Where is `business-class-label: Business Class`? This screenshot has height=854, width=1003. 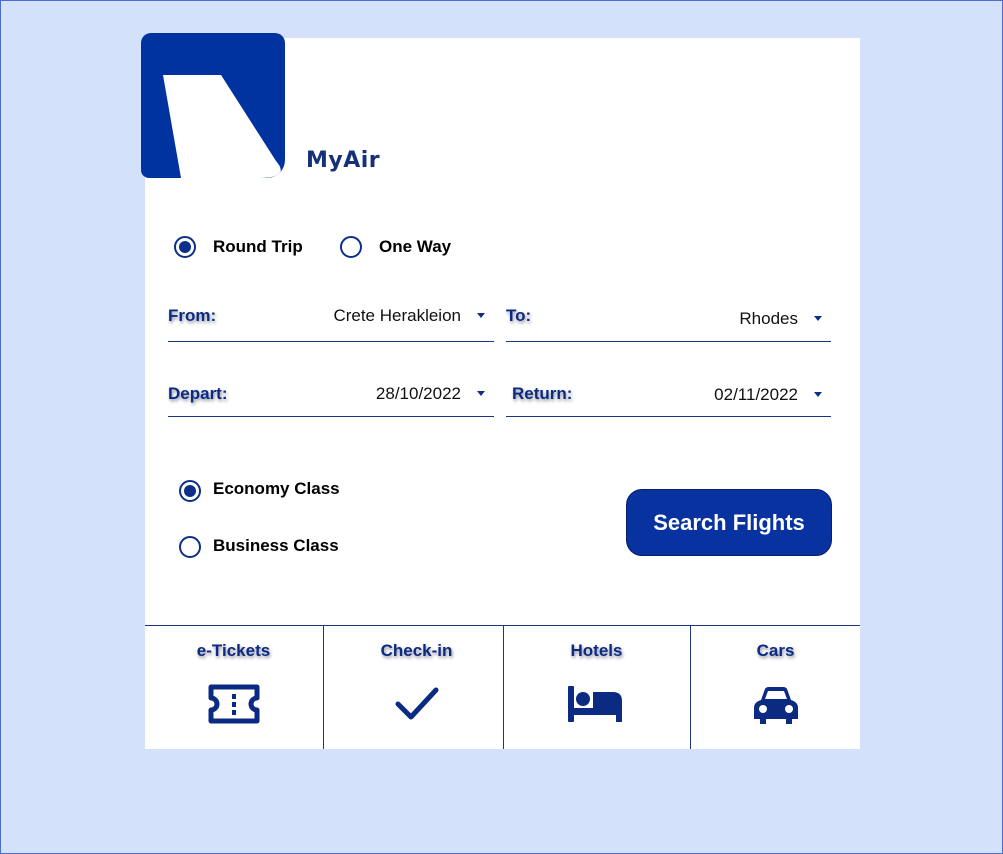 business-class-label: Business Class is located at coordinates (276, 545).